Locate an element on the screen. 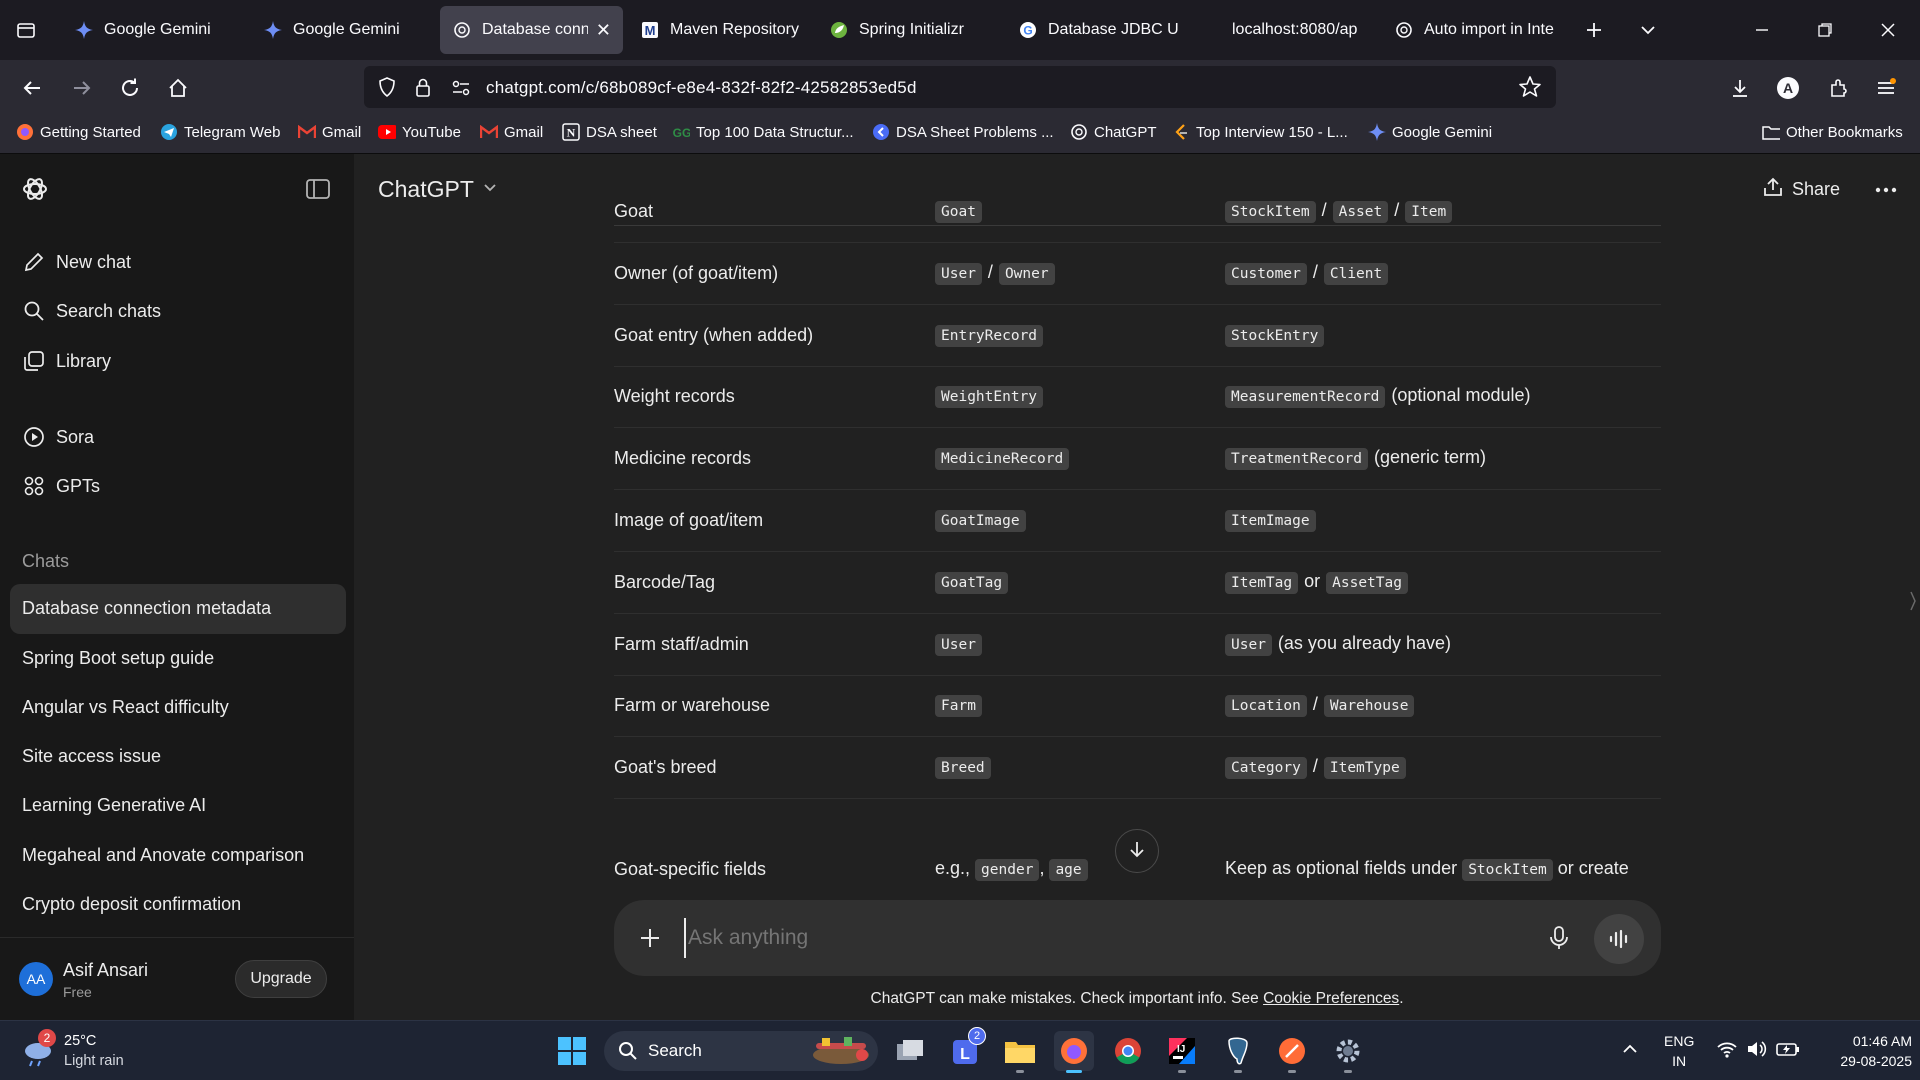 The image size is (1920, 1080). more-options-icon is located at coordinates (1886, 192).